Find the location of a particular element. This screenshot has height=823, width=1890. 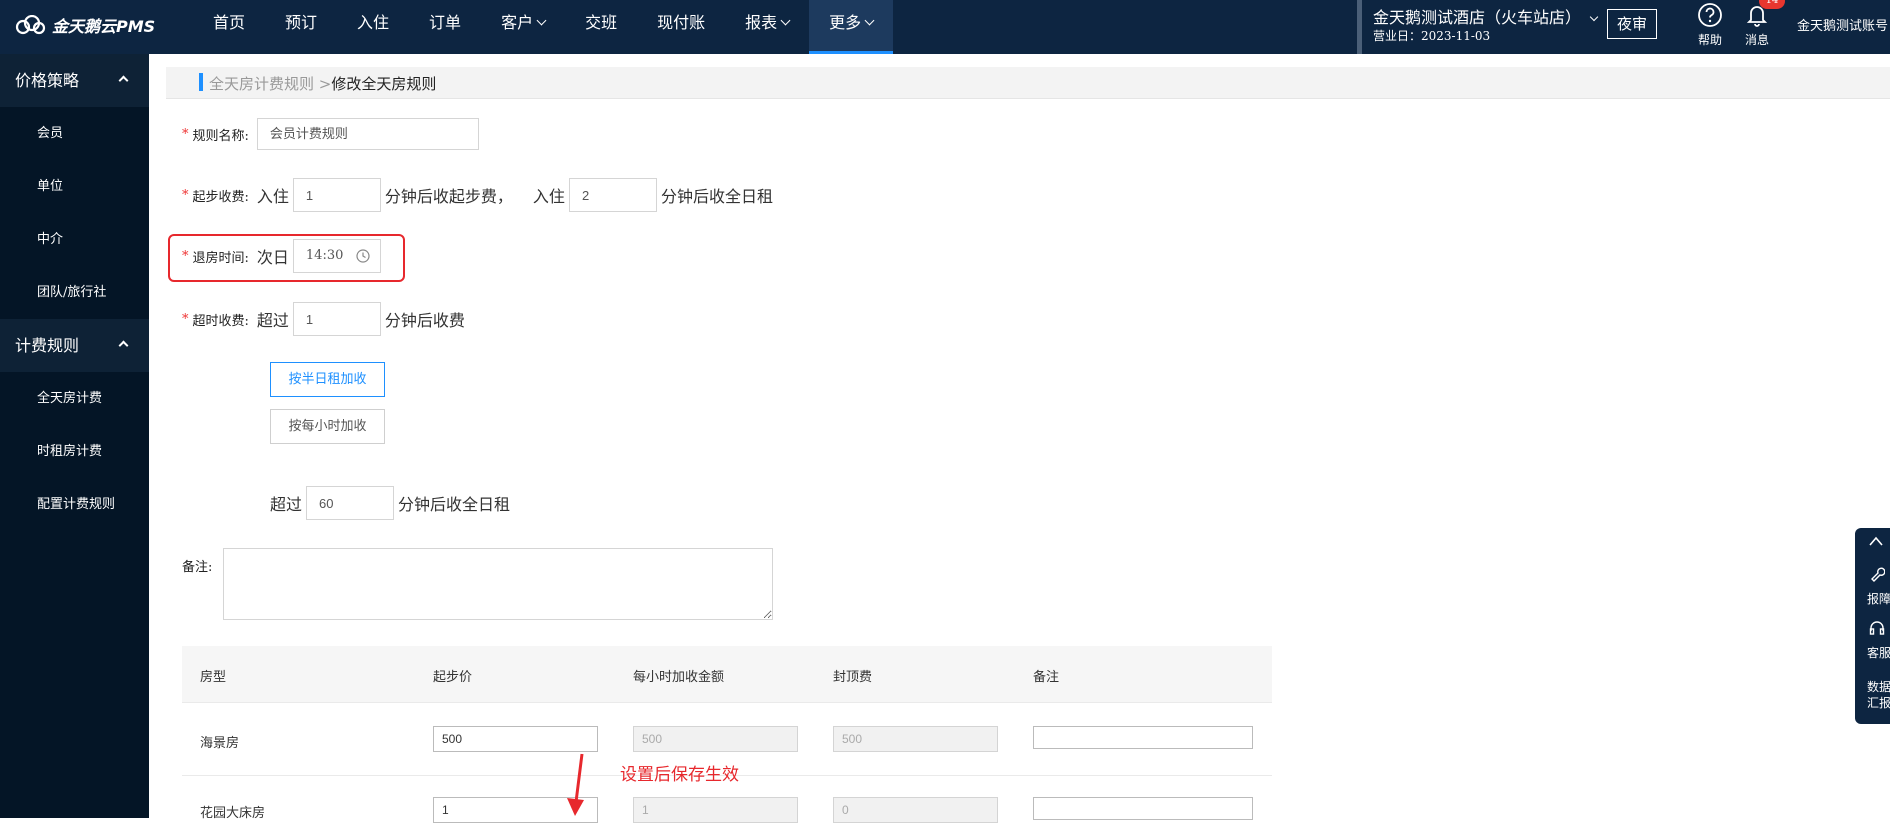

sidebar-item: 团队/旅行社 is located at coordinates (74, 292).